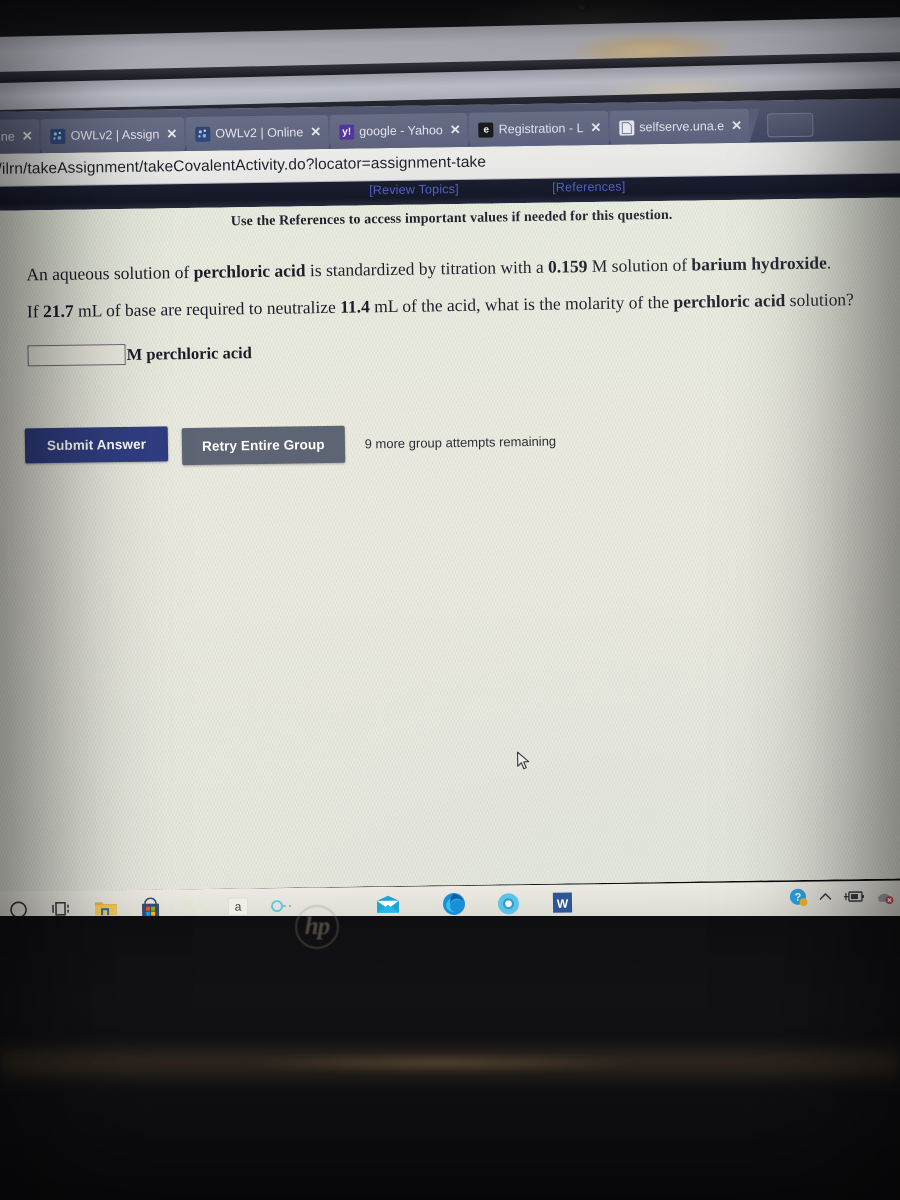  What do you see at coordinates (562, 904) in the screenshot?
I see `svg-text: W` at bounding box center [562, 904].